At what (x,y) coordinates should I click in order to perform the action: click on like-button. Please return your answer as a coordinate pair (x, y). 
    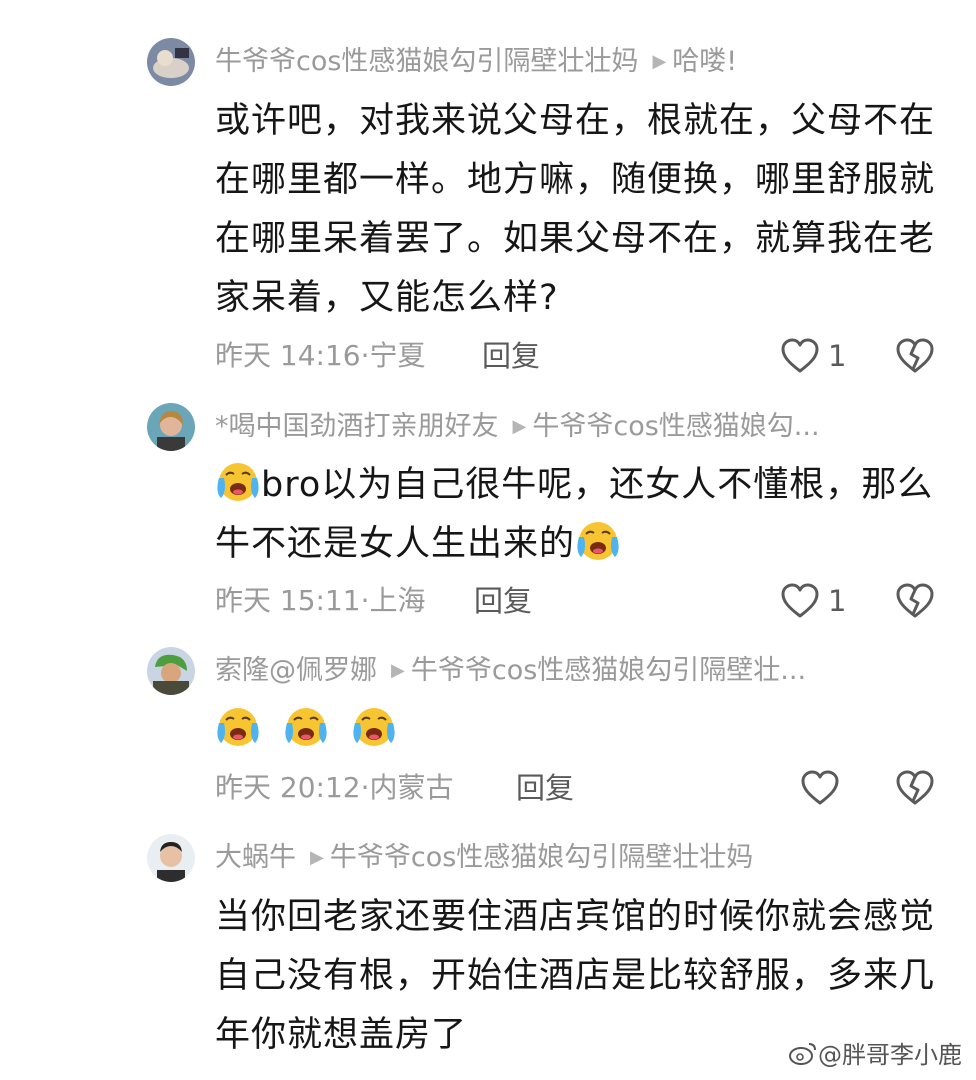
    Looking at the image, I should click on (820, 788).